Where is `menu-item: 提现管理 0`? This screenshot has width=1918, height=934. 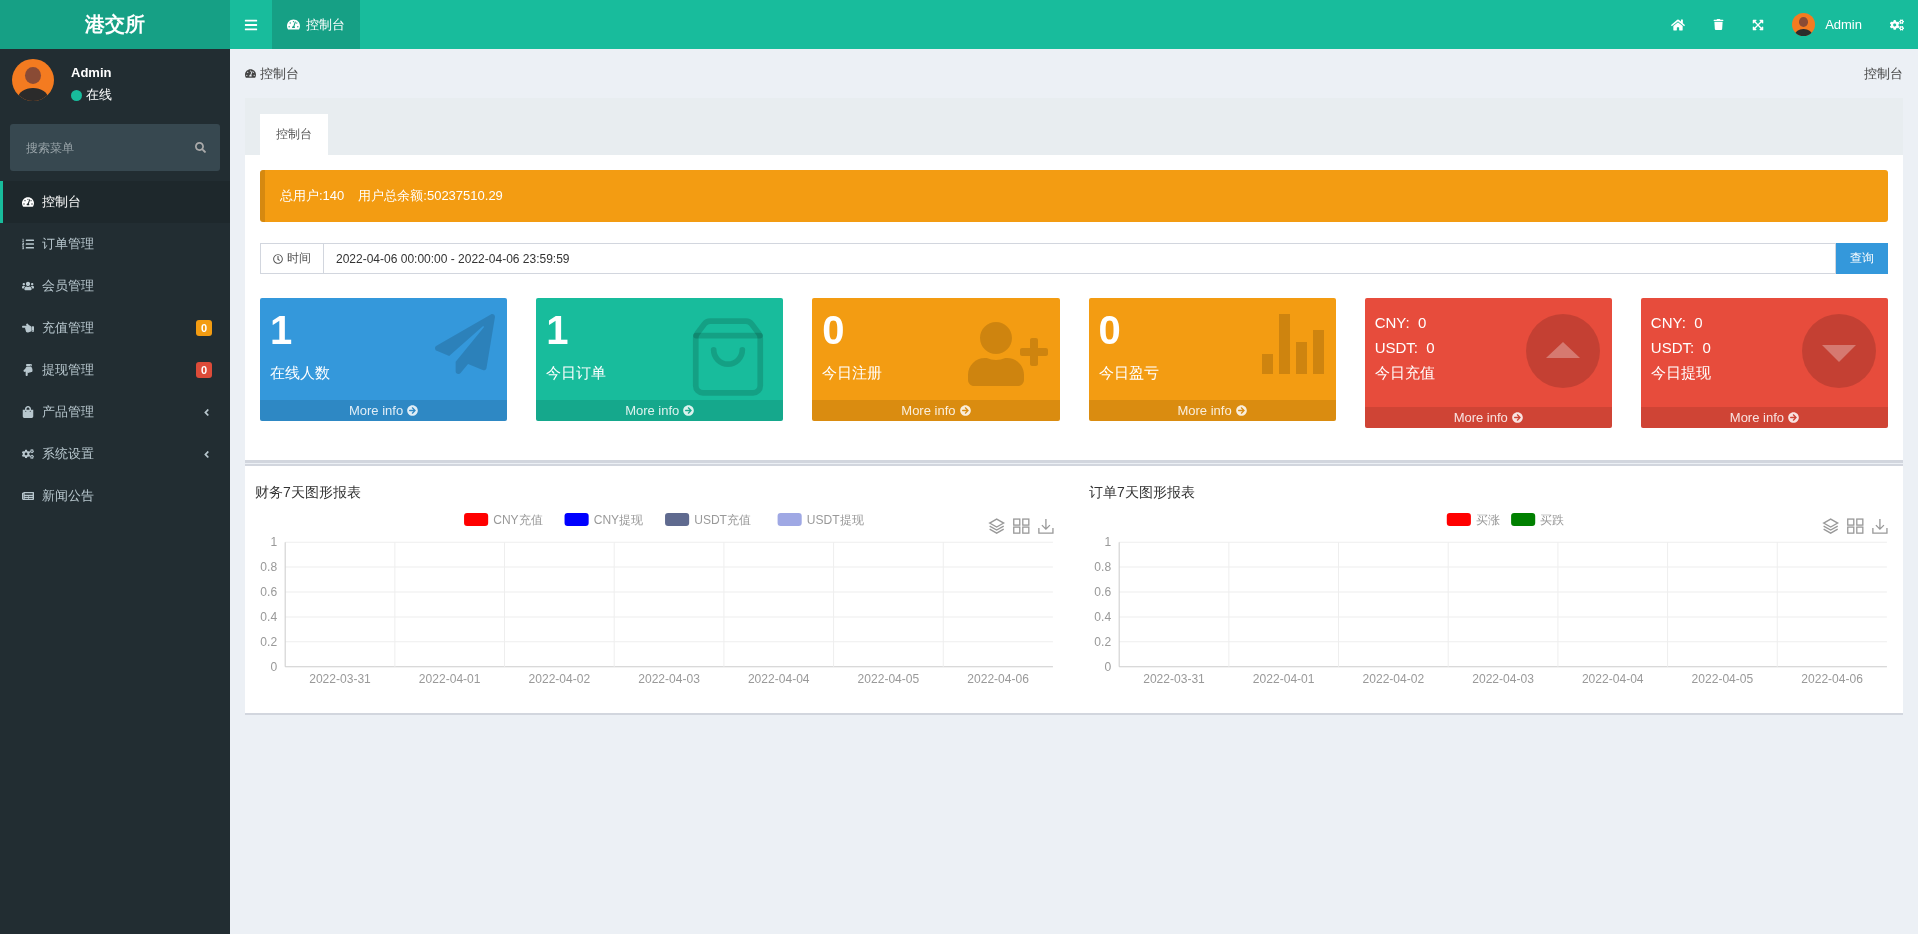
menu-item: 提现管理 0 is located at coordinates (115, 370).